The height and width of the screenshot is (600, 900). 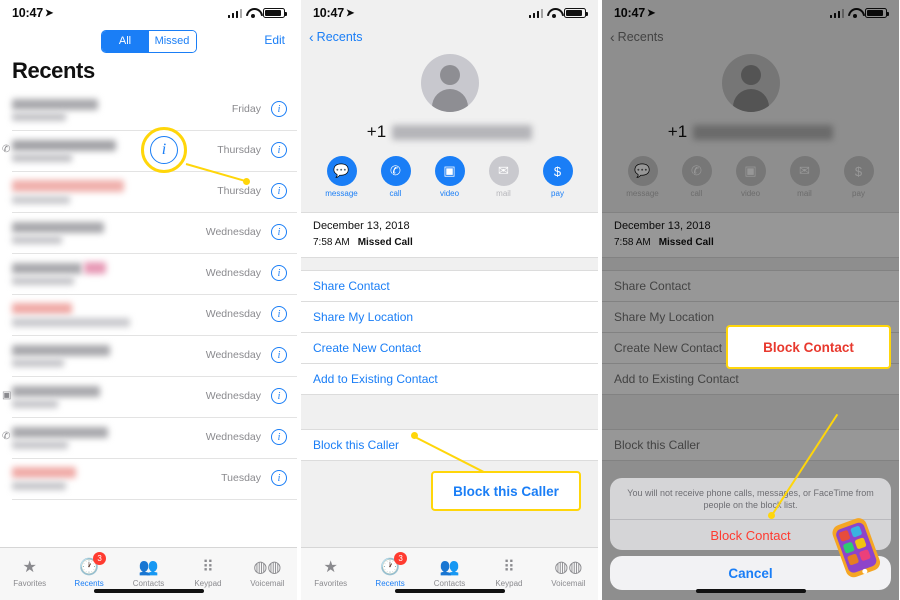 What do you see at coordinates (148, 567) in the screenshot?
I see `contacts-icon: 👥` at bounding box center [148, 567].